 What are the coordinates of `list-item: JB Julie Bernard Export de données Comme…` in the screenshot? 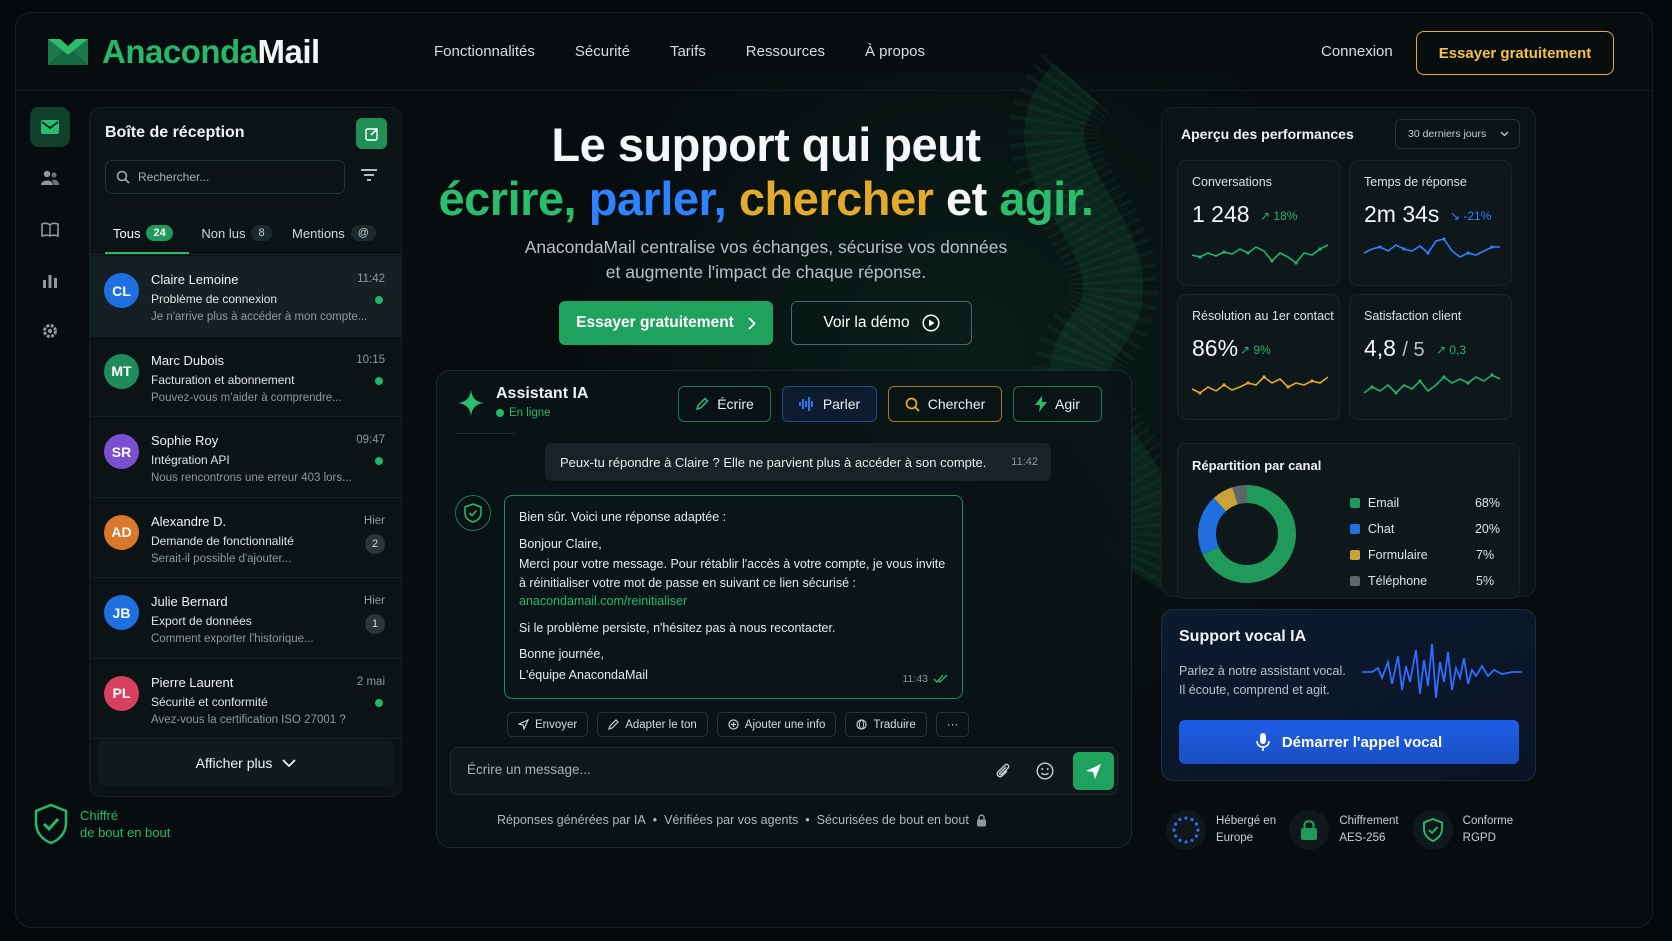 It's located at (245, 618).